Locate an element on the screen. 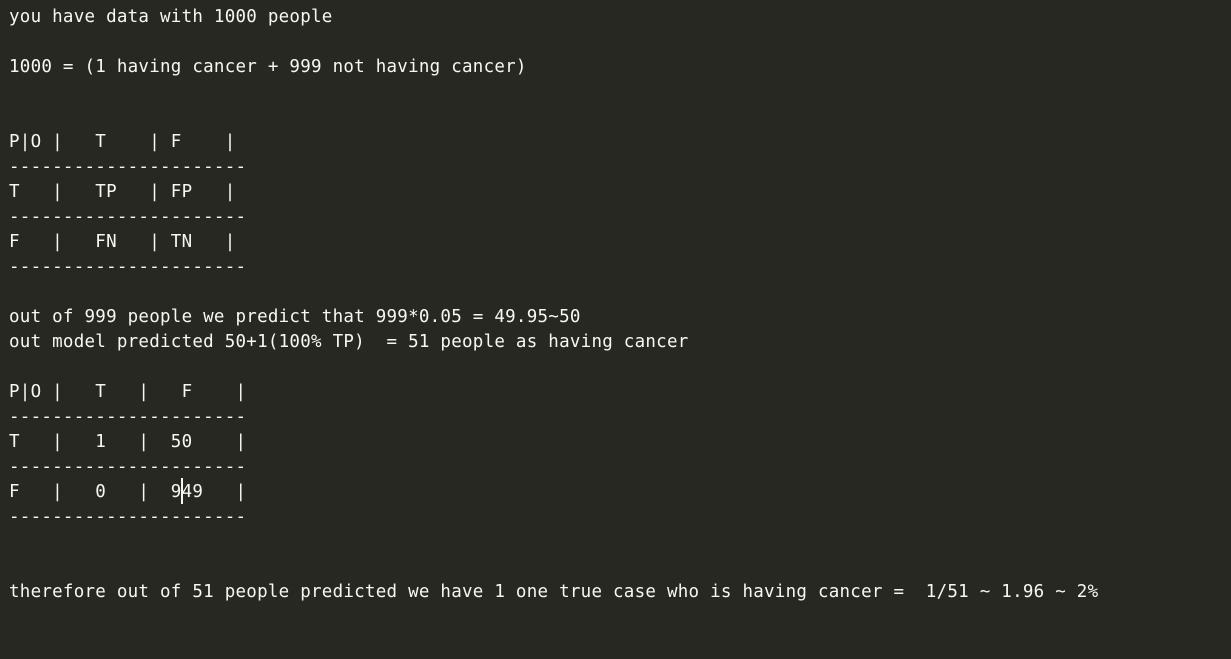 This screenshot has width=1231, height=659. editor-line-1: you have data with 1000 people is located at coordinates (171, 17).